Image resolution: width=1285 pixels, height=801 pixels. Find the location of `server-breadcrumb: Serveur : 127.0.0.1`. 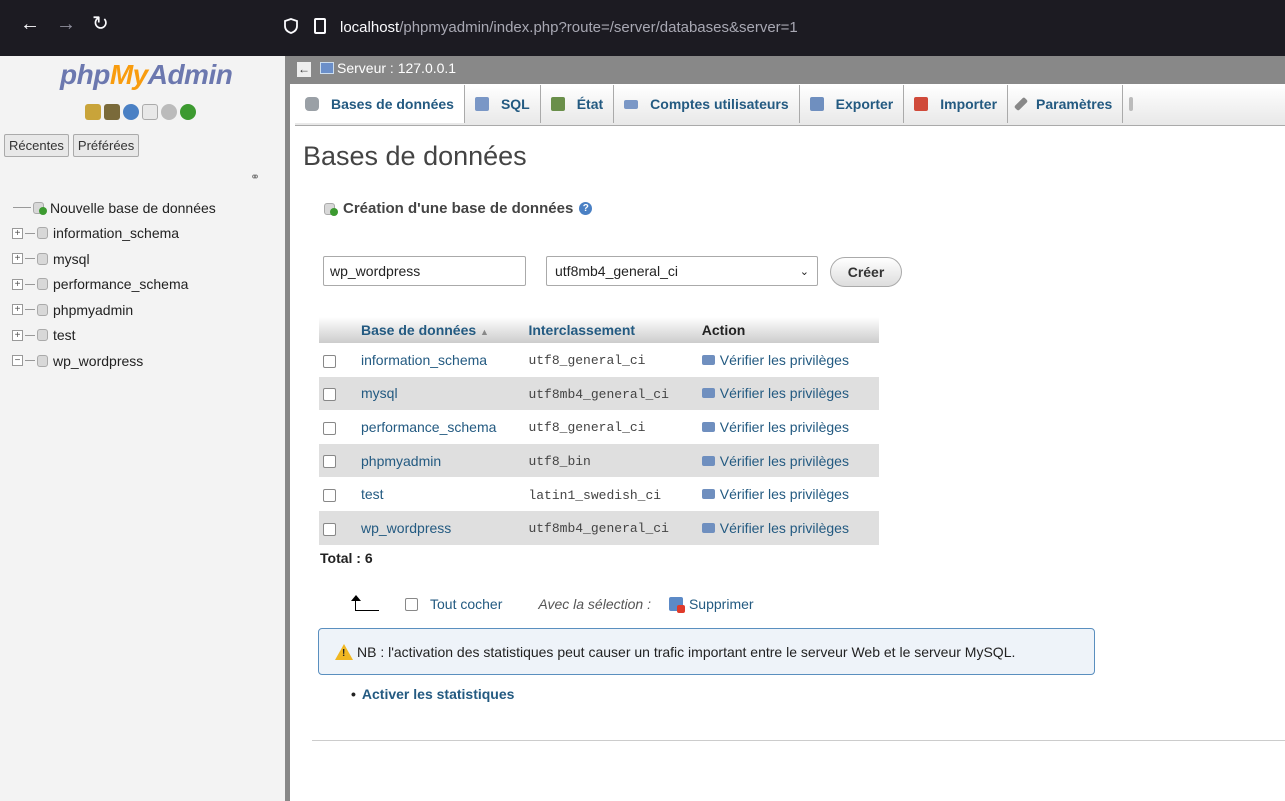

server-breadcrumb: Serveur : 127.0.0.1 is located at coordinates (388, 68).